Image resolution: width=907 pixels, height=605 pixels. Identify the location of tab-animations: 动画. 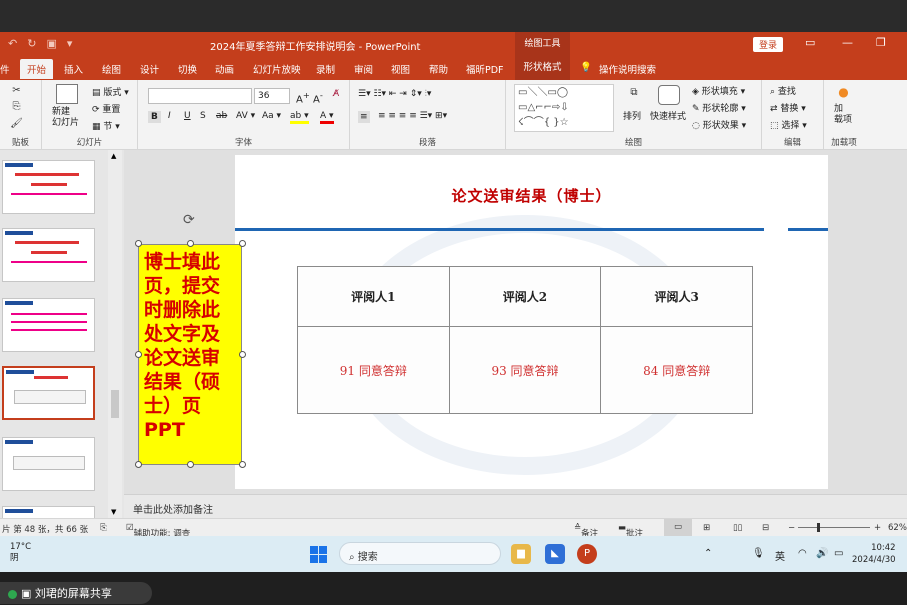
(224, 69).